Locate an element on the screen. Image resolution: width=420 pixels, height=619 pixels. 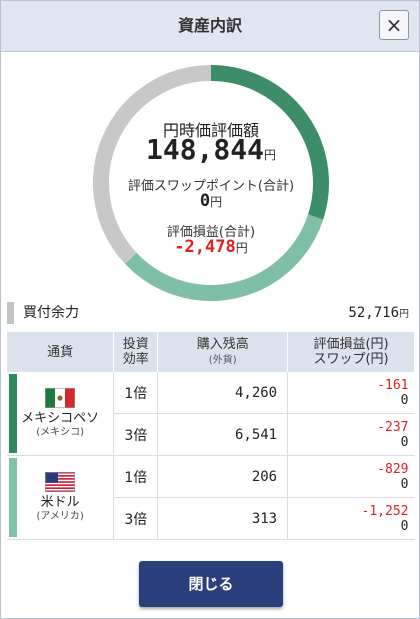
buying-power-label: 買付余力 is located at coordinates (51, 313).